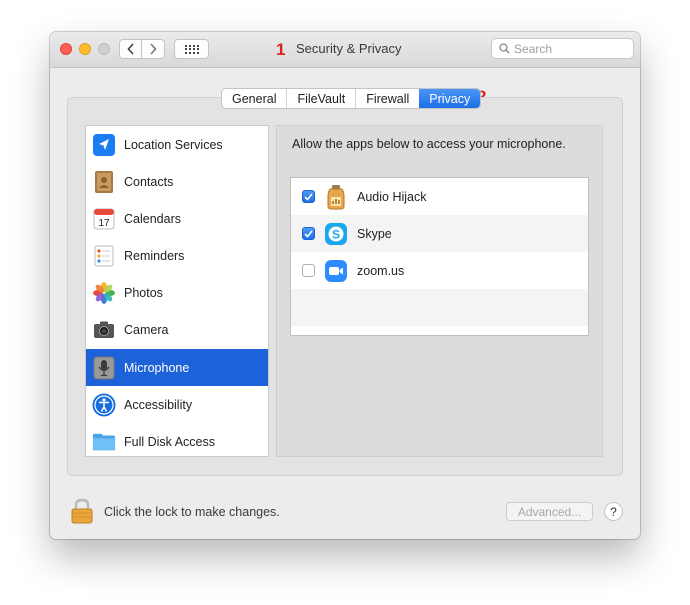 Image resolution: width=690 pixels, height=605 pixels. I want to click on forward-button, so click(153, 49).